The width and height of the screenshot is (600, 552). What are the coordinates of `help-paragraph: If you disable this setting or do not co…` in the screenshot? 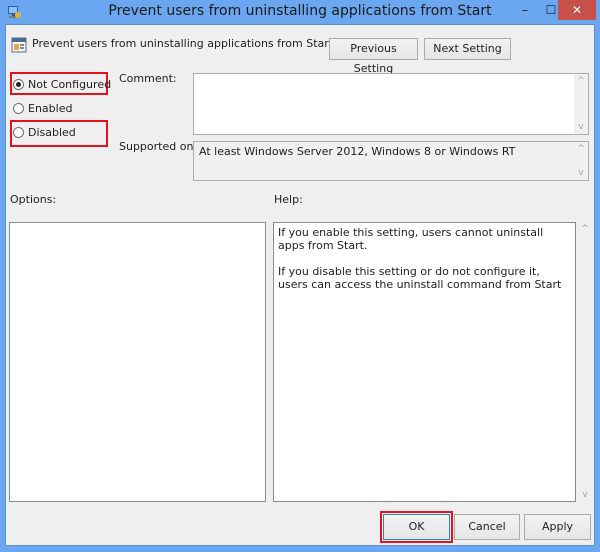 It's located at (420, 278).